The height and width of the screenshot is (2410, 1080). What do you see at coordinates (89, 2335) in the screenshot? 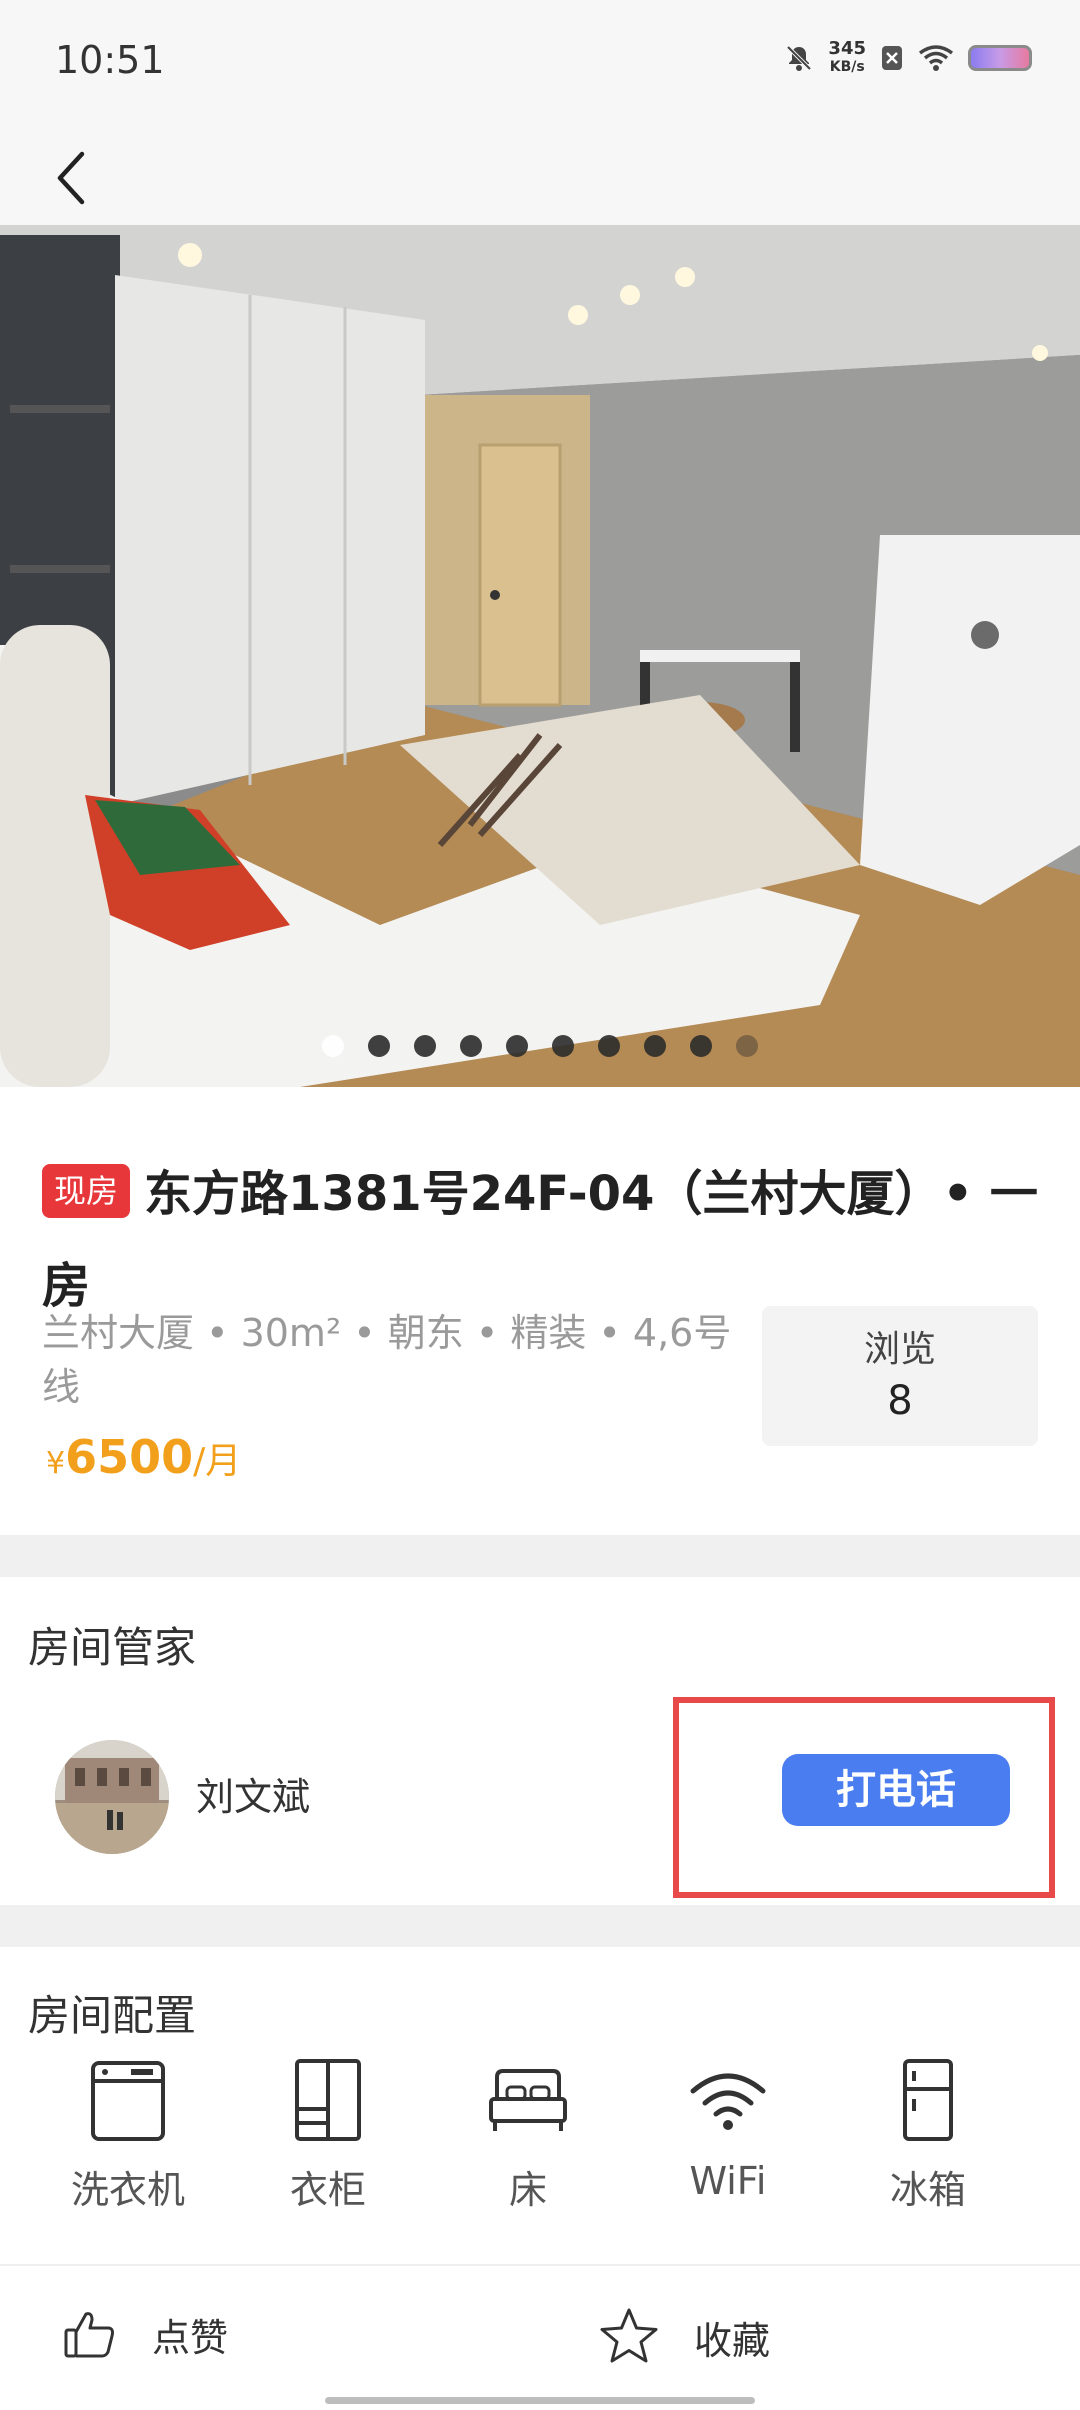
I see `thumbs-up-icon` at bounding box center [89, 2335].